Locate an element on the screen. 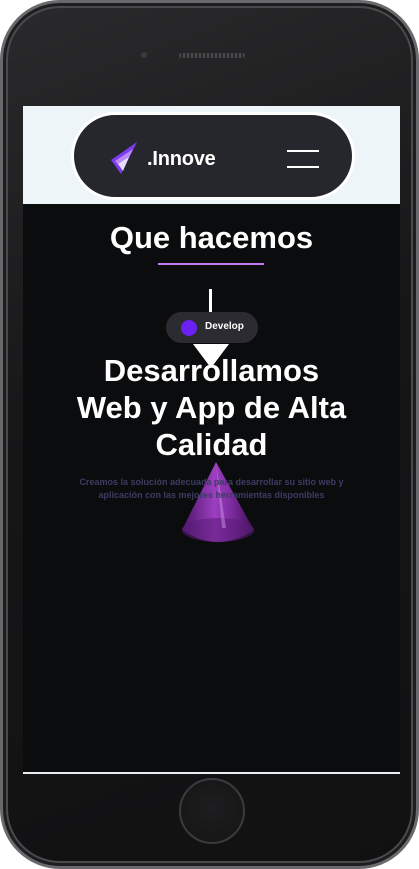 This screenshot has height=869, width=419. earpiece-speaker is located at coordinates (212, 55).